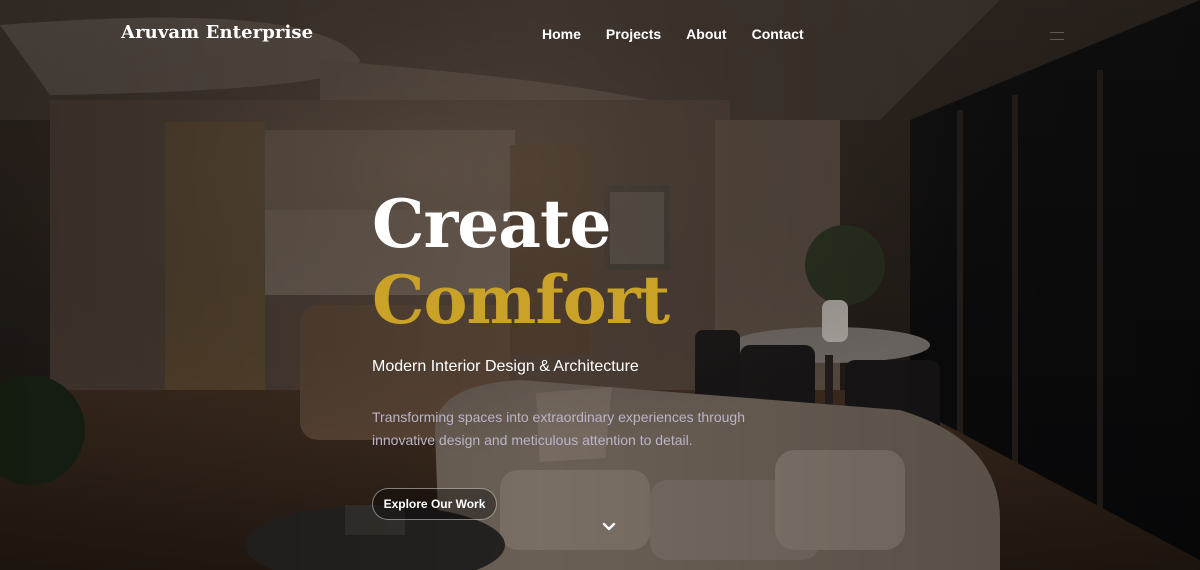 The height and width of the screenshot is (570, 1200). Describe the element at coordinates (521, 300) in the screenshot. I see `hero-title-line2: Comfort` at that location.